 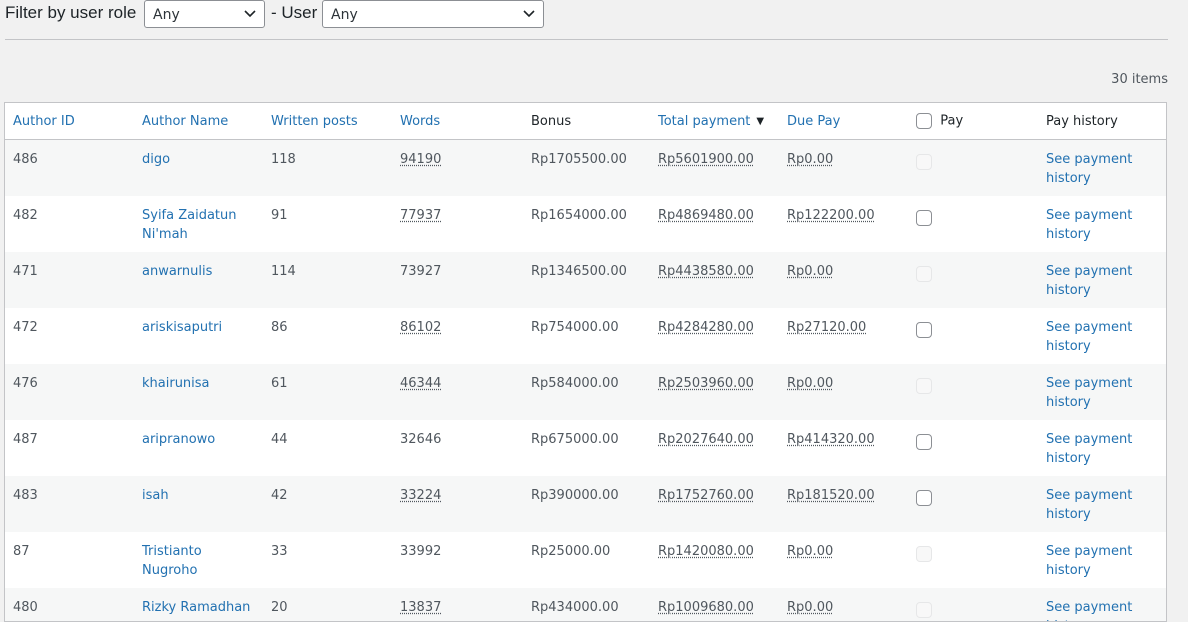 I want to click on total-payment-cell: Rp1009680.00, so click(x=706, y=607).